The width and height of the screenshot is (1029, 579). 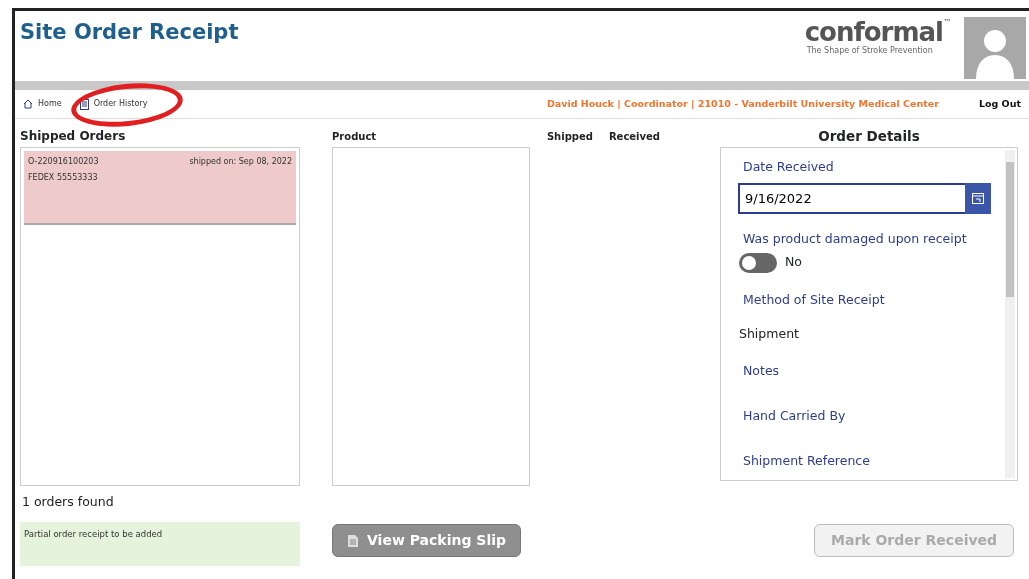 What do you see at coordinates (946, 22) in the screenshot?
I see `trademark-mark: ™` at bounding box center [946, 22].